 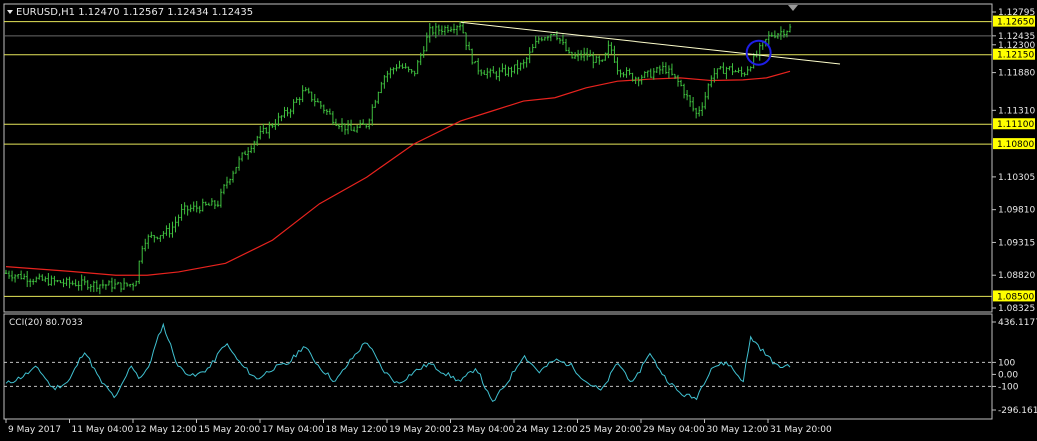 I want to click on time-tick-label: 25 May 20:00, so click(x=611, y=430).